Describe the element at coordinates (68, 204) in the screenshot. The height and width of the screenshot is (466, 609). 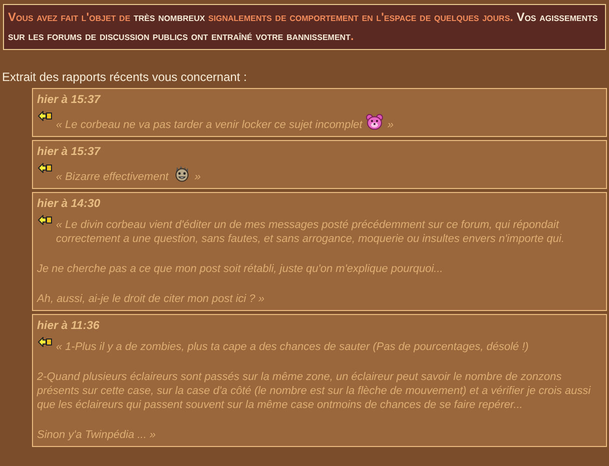
I see `report-date: hier à 14:30` at that location.